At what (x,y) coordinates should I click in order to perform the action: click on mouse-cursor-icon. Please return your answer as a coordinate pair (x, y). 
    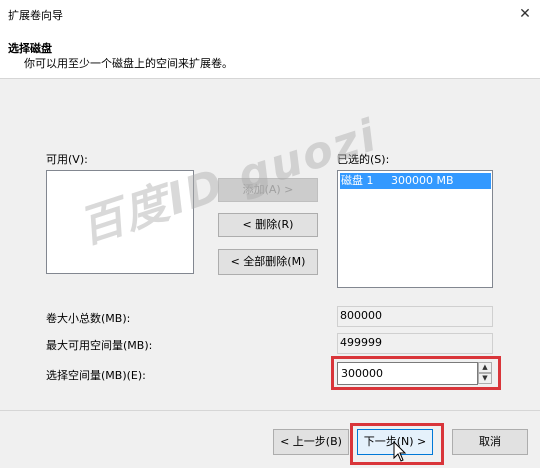
    Looking at the image, I should click on (400, 451).